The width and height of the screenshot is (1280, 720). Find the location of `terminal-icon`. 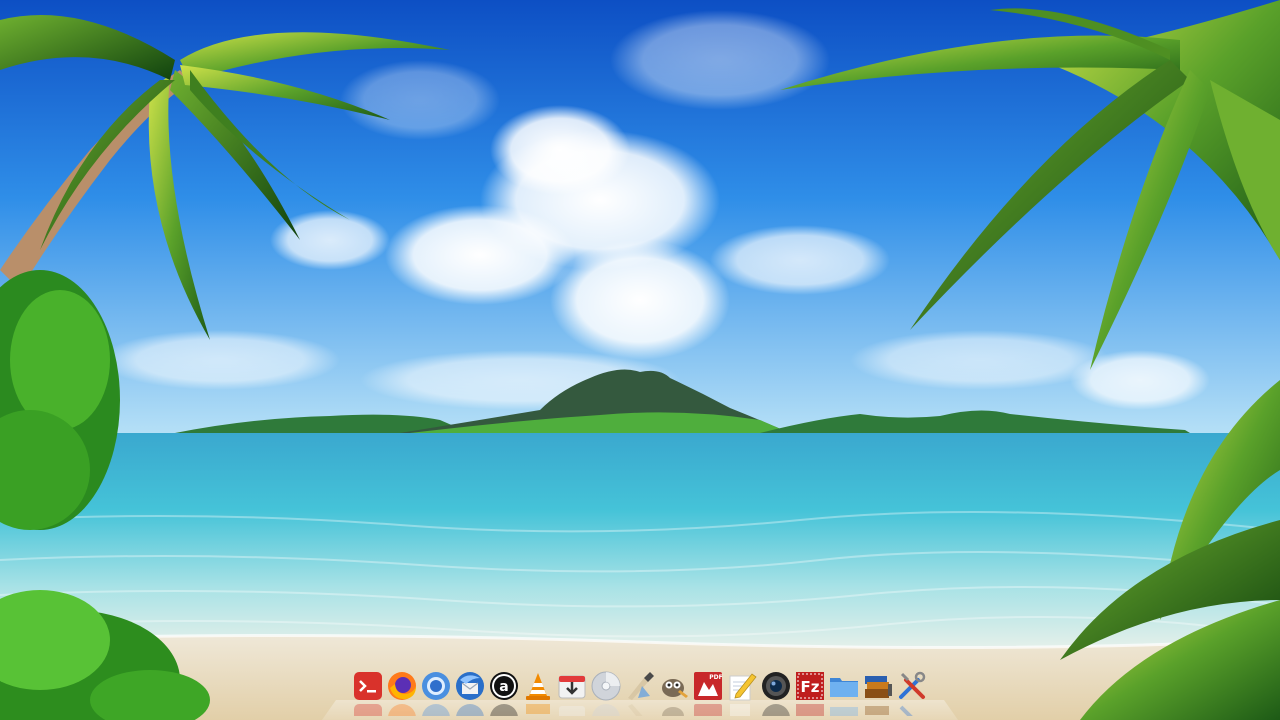

terminal-icon is located at coordinates (368, 686).